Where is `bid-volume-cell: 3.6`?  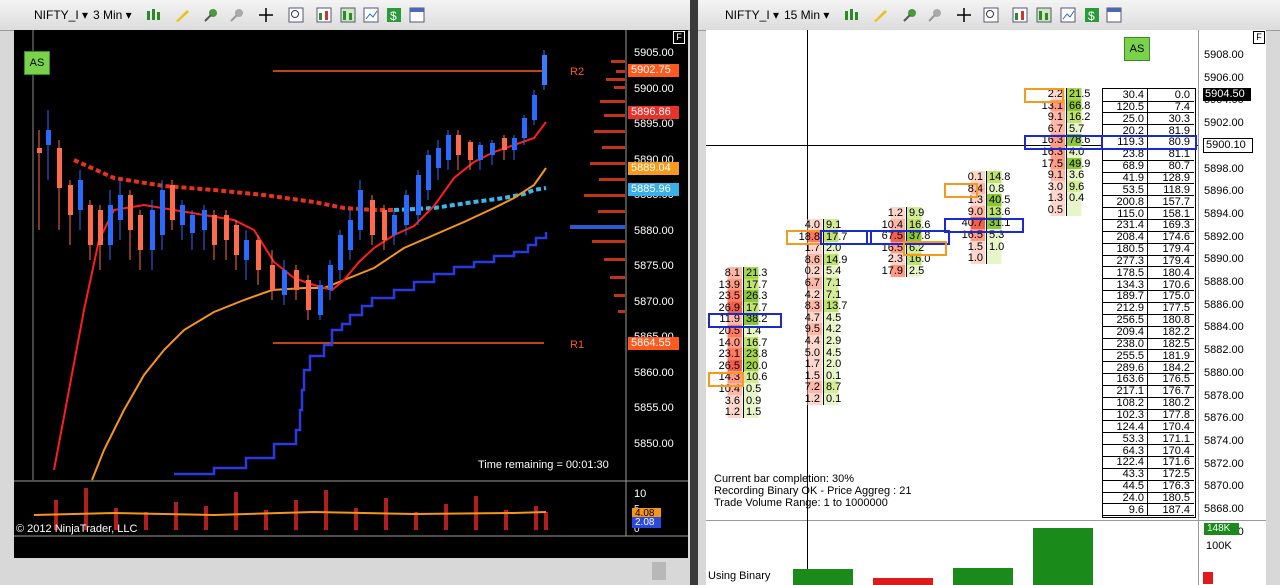
bid-volume-cell: 3.6 is located at coordinates (726, 400).